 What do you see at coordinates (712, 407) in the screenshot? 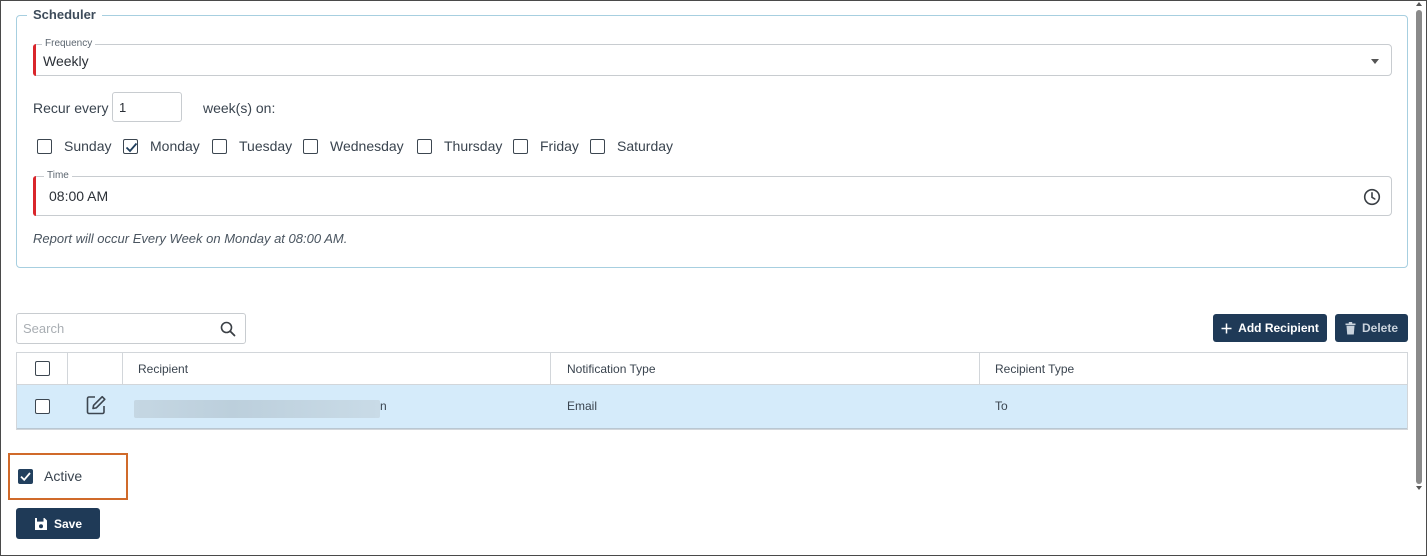
I see `table-row: n Email To` at bounding box center [712, 407].